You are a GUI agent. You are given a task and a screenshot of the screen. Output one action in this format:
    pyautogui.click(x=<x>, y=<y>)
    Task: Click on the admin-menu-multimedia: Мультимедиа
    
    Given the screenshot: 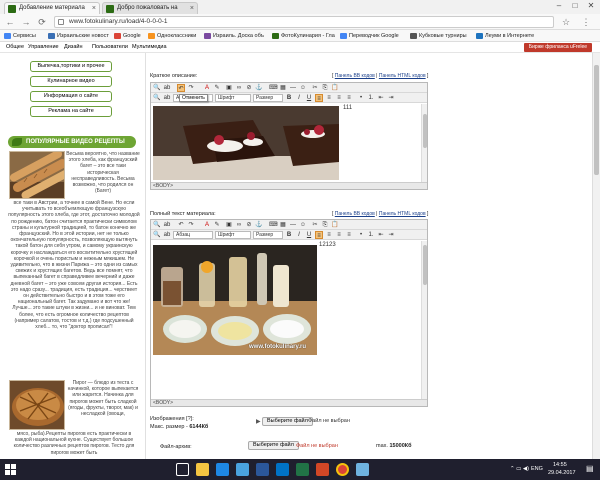 What is the action you would take?
    pyautogui.click(x=149, y=47)
    